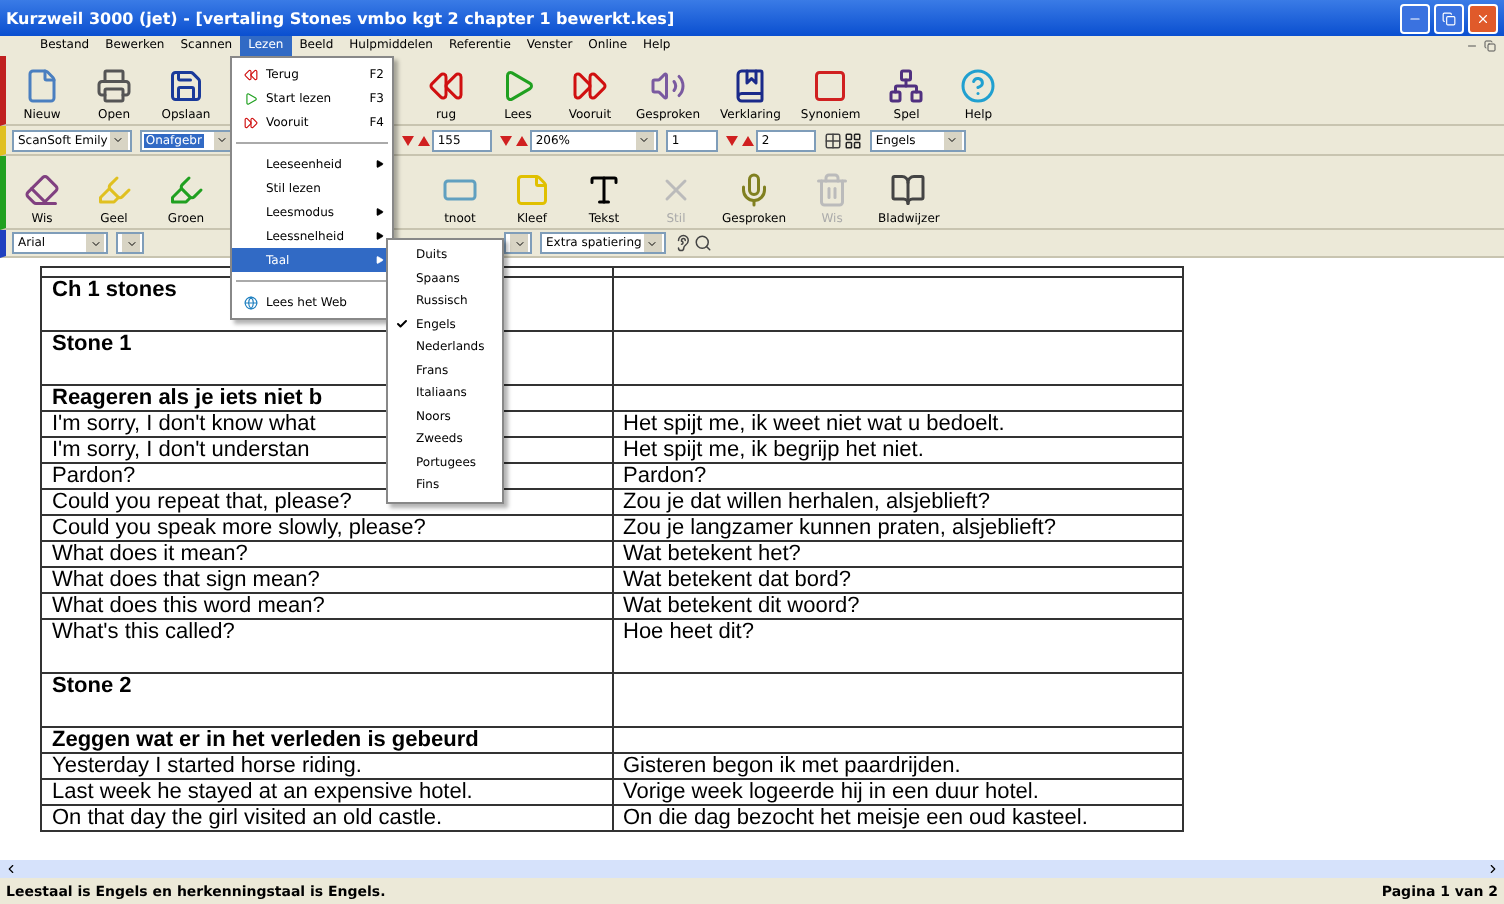 Image resolution: width=1504 pixels, height=904 pixels. I want to click on scroll-left-icon, so click(11, 869).